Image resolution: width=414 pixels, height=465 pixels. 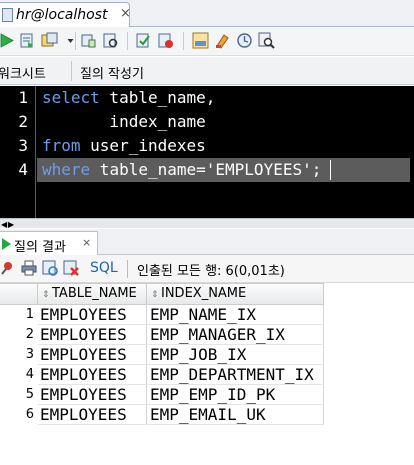 What do you see at coordinates (23, 72) in the screenshot?
I see `tab-worksheet: 워크시트` at bounding box center [23, 72].